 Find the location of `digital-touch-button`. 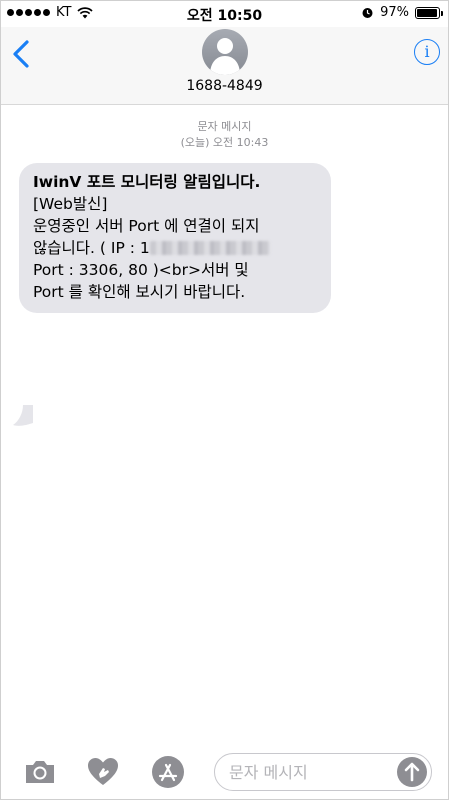

digital-touch-button is located at coordinates (103, 772).